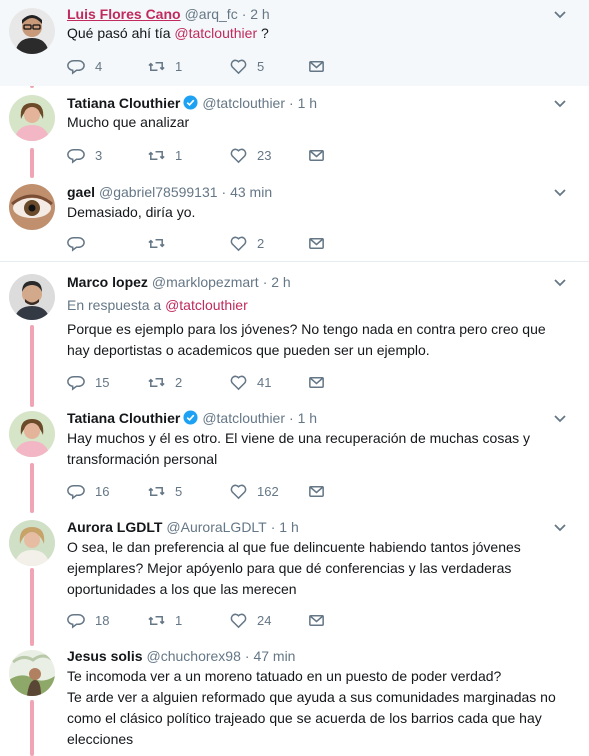  I want to click on reply-button: 16, so click(88, 491).